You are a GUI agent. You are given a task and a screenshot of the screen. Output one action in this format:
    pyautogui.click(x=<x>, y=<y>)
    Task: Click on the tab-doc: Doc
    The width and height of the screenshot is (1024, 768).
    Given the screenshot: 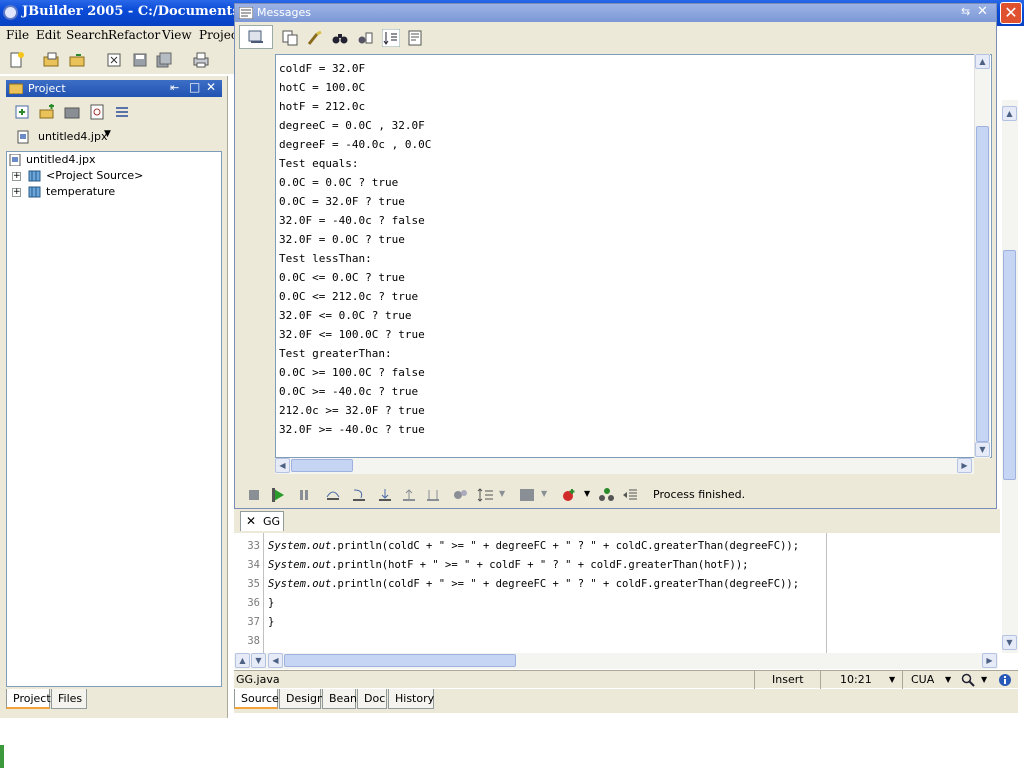 What is the action you would take?
    pyautogui.click(x=372, y=699)
    